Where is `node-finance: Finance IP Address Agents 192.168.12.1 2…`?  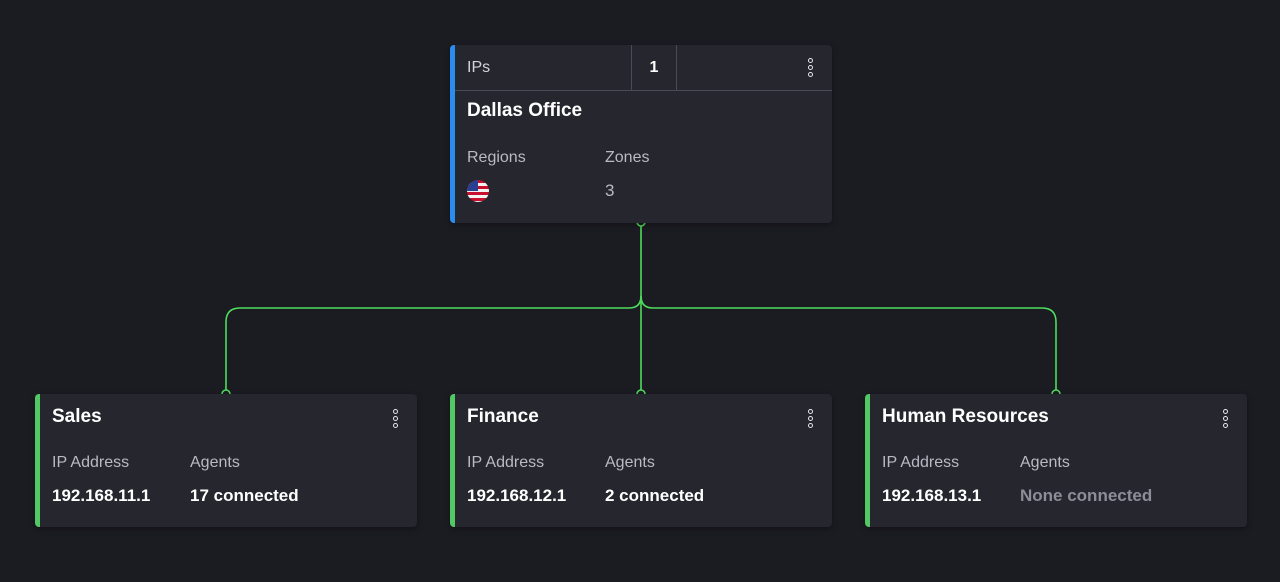
node-finance: Finance IP Address Agents 192.168.12.1 2… is located at coordinates (641, 460).